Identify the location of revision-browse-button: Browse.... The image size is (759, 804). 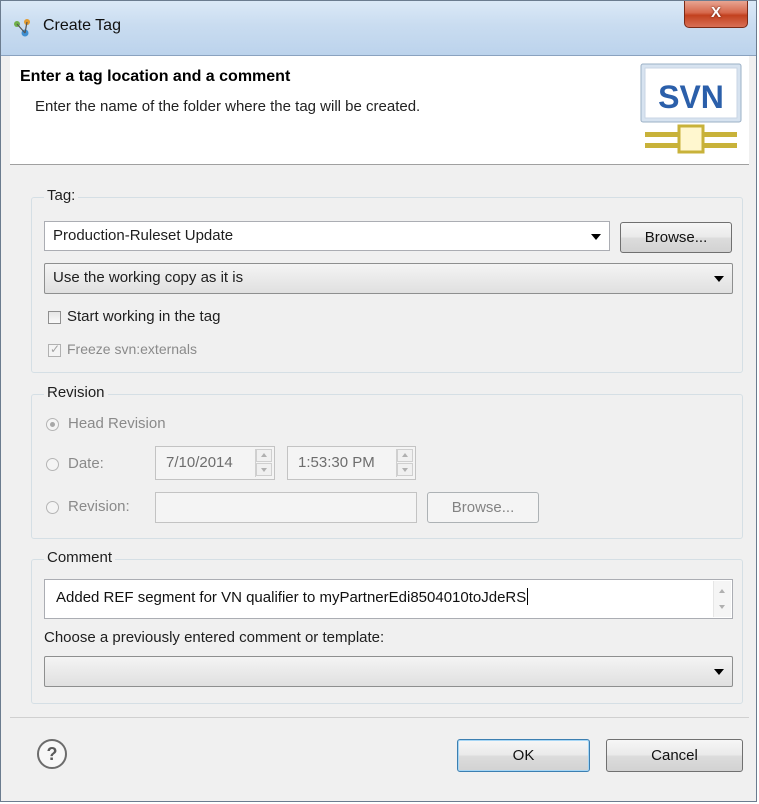
(483, 507).